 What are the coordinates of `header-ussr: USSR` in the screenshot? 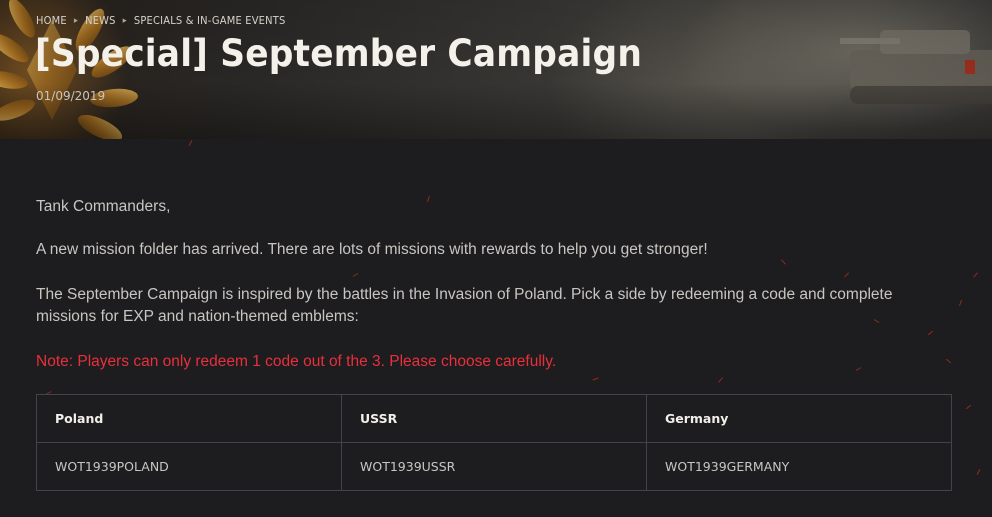 It's located at (494, 418).